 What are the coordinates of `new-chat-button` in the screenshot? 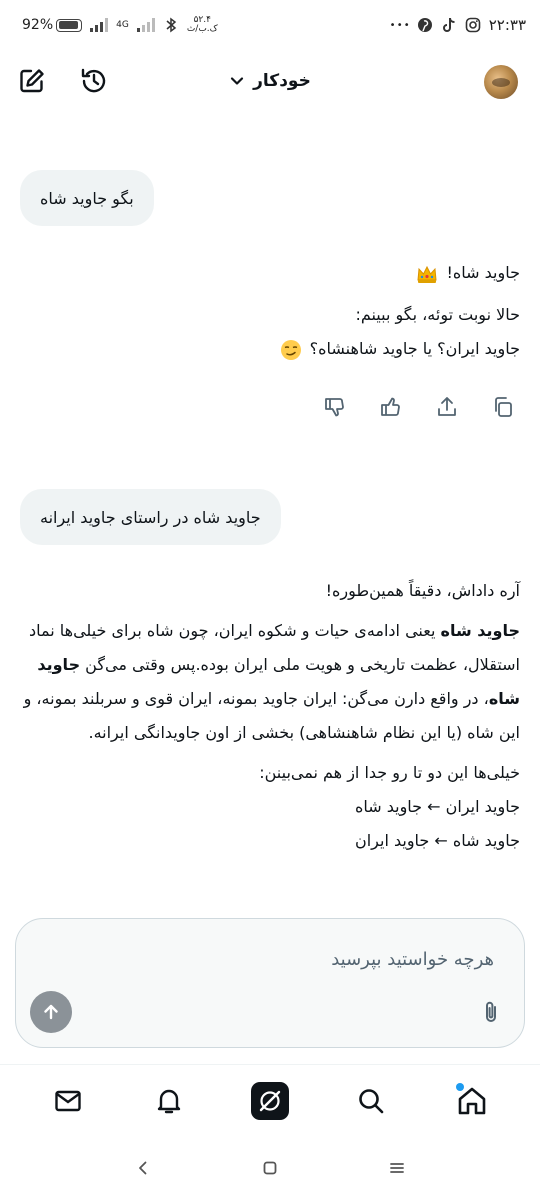 It's located at (32, 81).